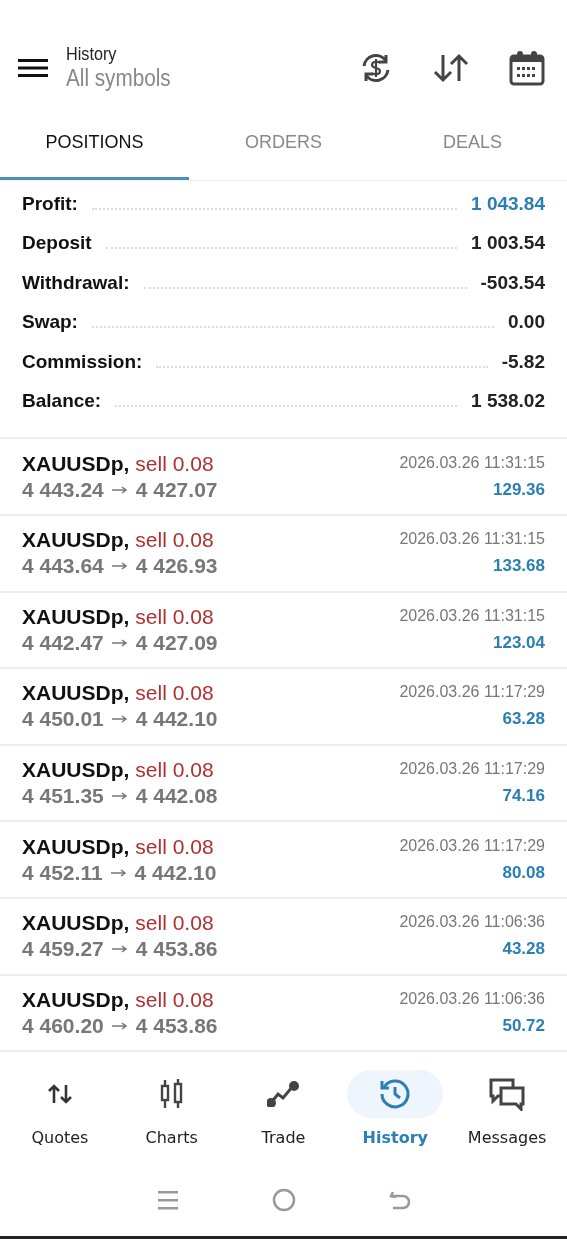 The image size is (567, 1239). I want to click on position-profit: 129.36, so click(519, 489).